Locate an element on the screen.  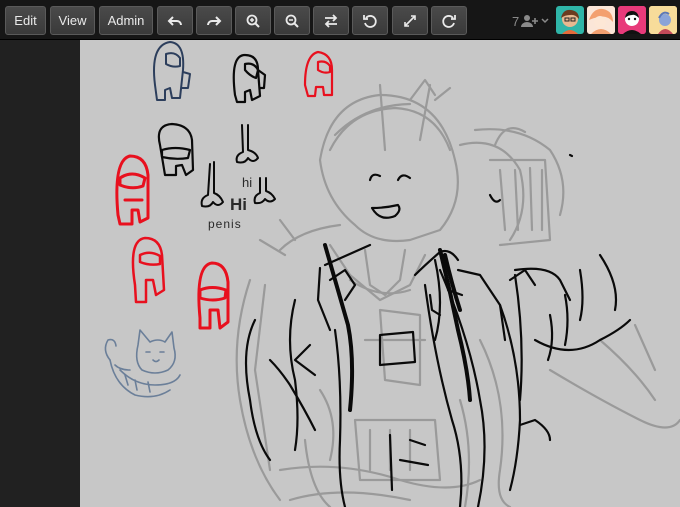
edit-menu-button: Edit is located at coordinates (25, 20).